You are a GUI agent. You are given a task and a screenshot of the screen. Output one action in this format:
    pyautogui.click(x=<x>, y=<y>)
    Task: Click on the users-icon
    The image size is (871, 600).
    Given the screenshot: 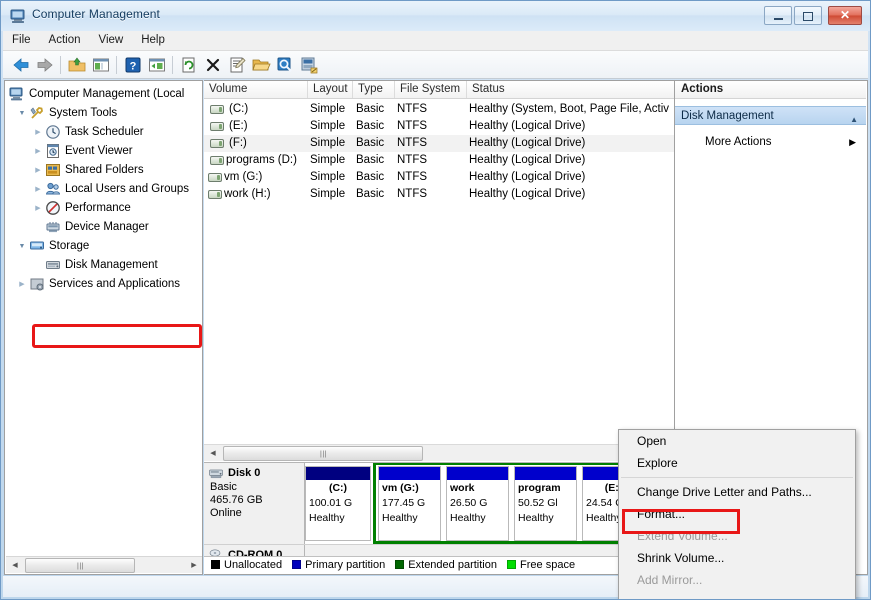 What is the action you would take?
    pyautogui.click(x=53, y=188)
    